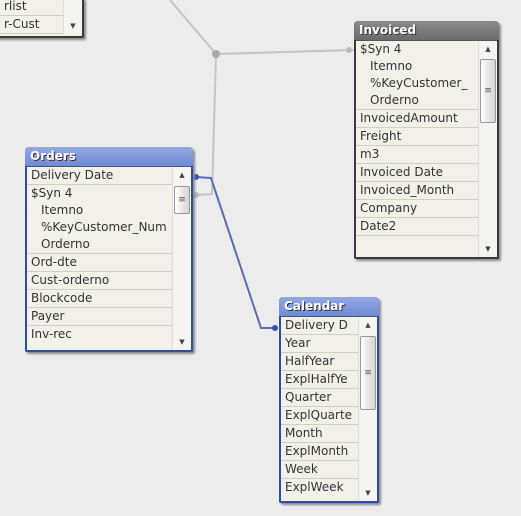 The height and width of the screenshot is (516, 521). What do you see at coordinates (42, 19) in the screenshot?
I see `table-partial: rlist r-Cust ▼` at bounding box center [42, 19].